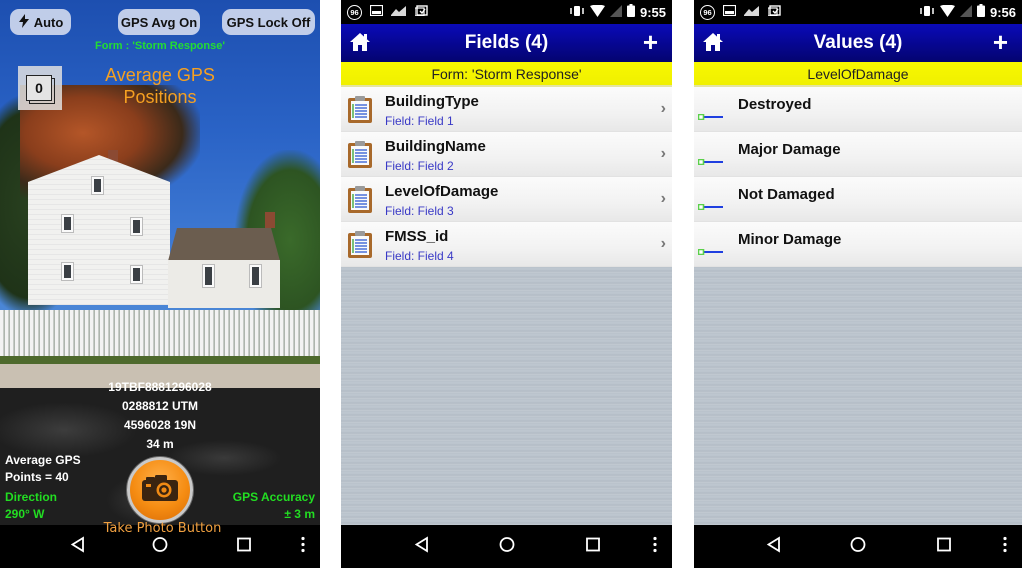 This screenshot has height=568, width=1022. Describe the element at coordinates (31, 506) in the screenshot. I see `direction-readout: Direction 290° W` at that location.